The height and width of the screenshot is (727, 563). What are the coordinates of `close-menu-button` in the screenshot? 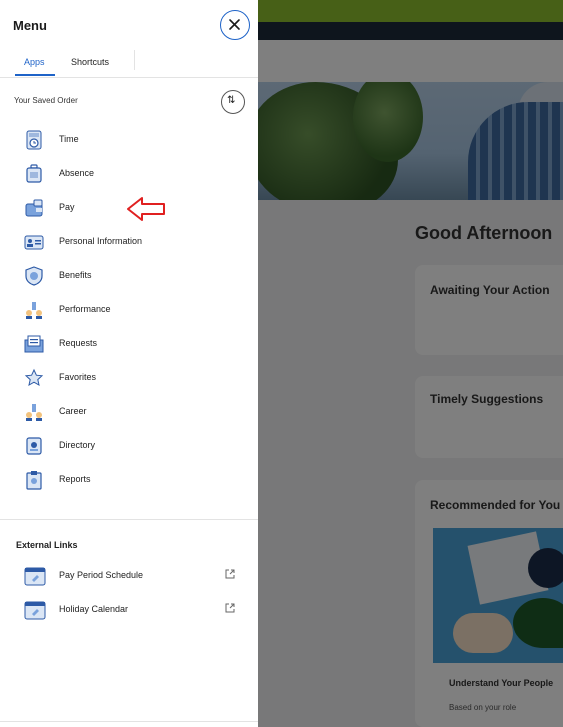 It's located at (235, 25).